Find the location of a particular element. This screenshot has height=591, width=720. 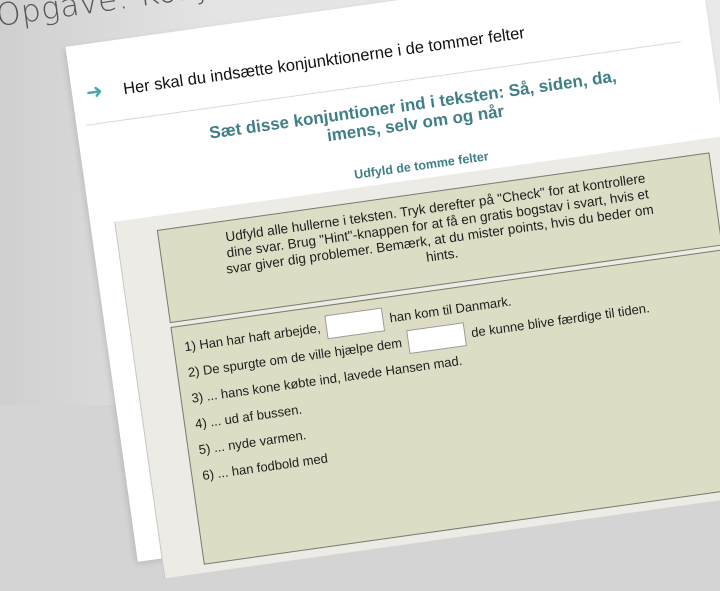

arrow-right-icon: ➜ is located at coordinates (94, 92).